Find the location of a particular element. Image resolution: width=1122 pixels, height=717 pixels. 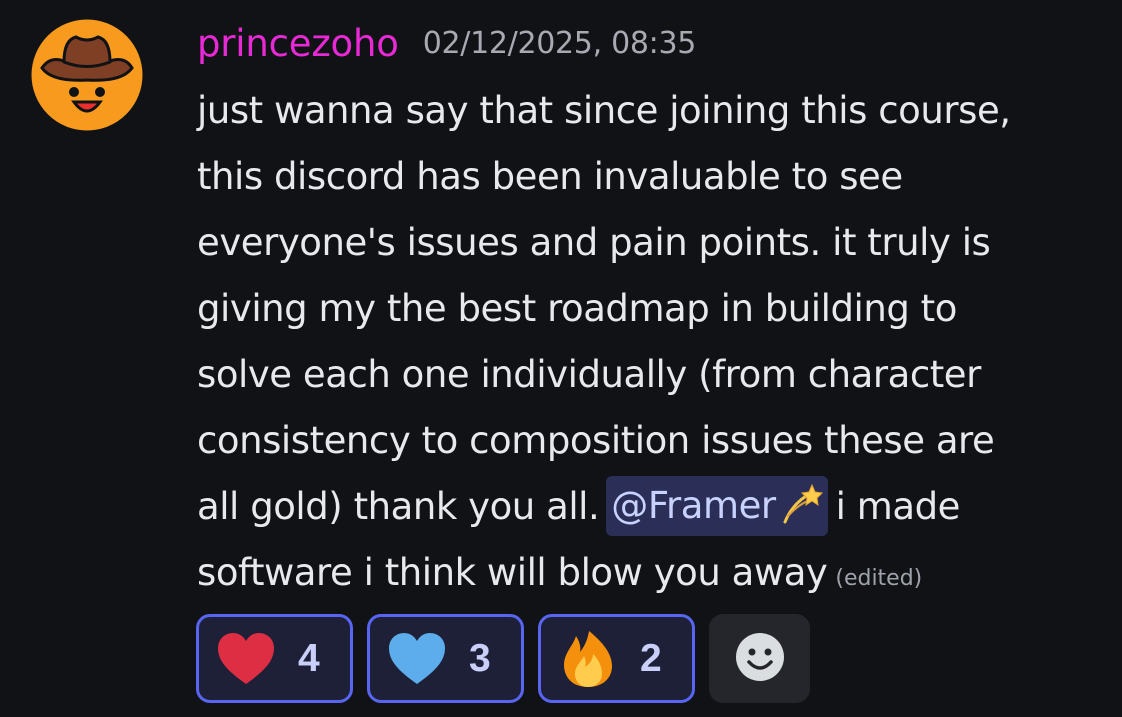

reaction-count: 2 is located at coordinates (651, 658).